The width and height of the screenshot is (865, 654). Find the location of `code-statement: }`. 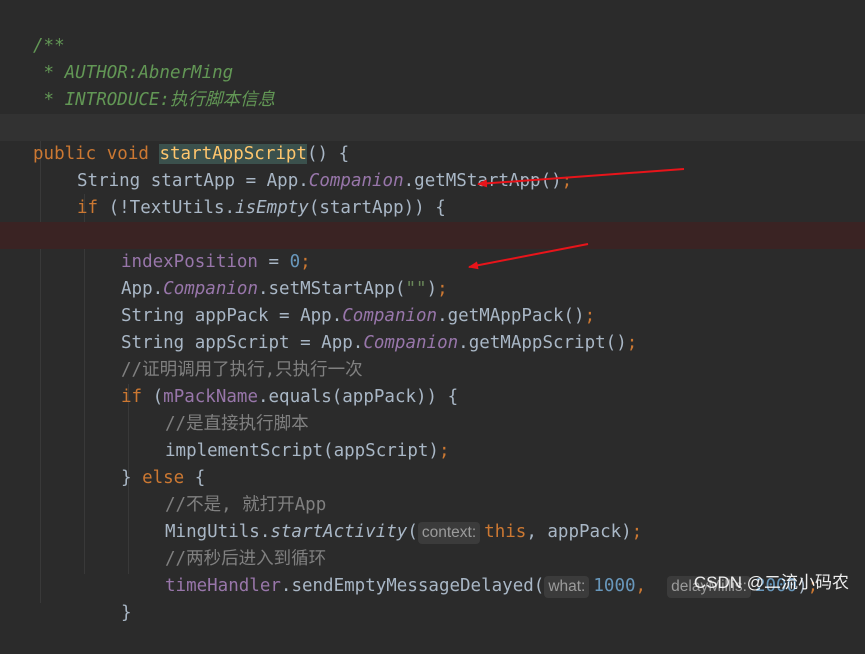

code-statement: } is located at coordinates (126, 613).